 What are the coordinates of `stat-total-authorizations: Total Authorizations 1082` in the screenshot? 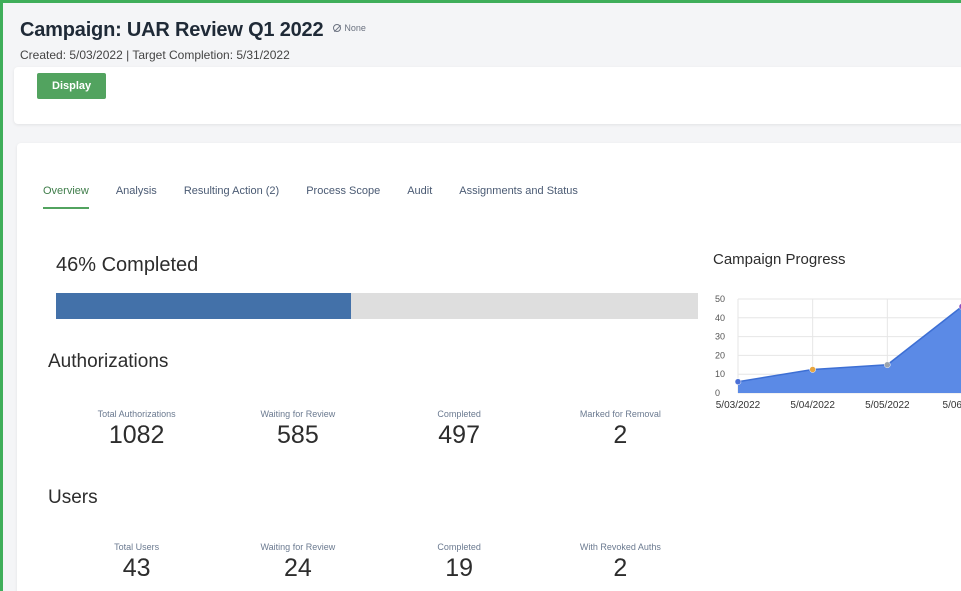 It's located at (136, 429).